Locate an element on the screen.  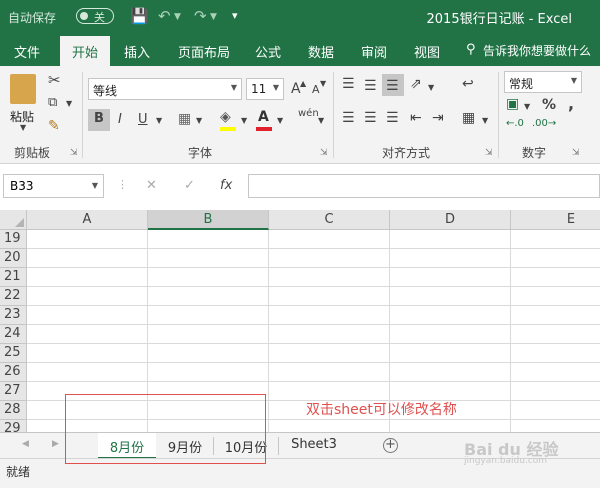
align-middle-icon: ☰ is located at coordinates (370, 86).